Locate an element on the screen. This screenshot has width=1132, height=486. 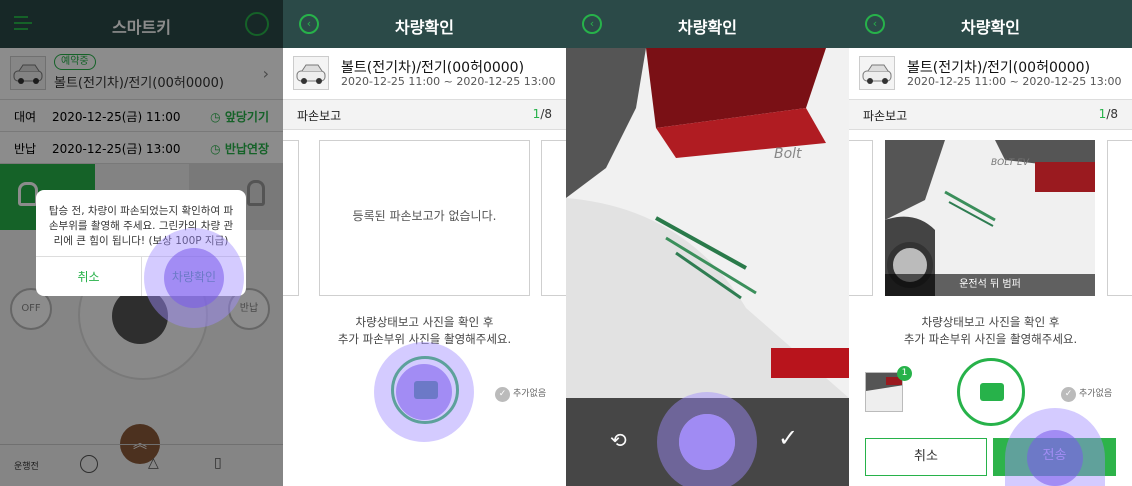
svg-text: Bolt is located at coordinates (788, 154).